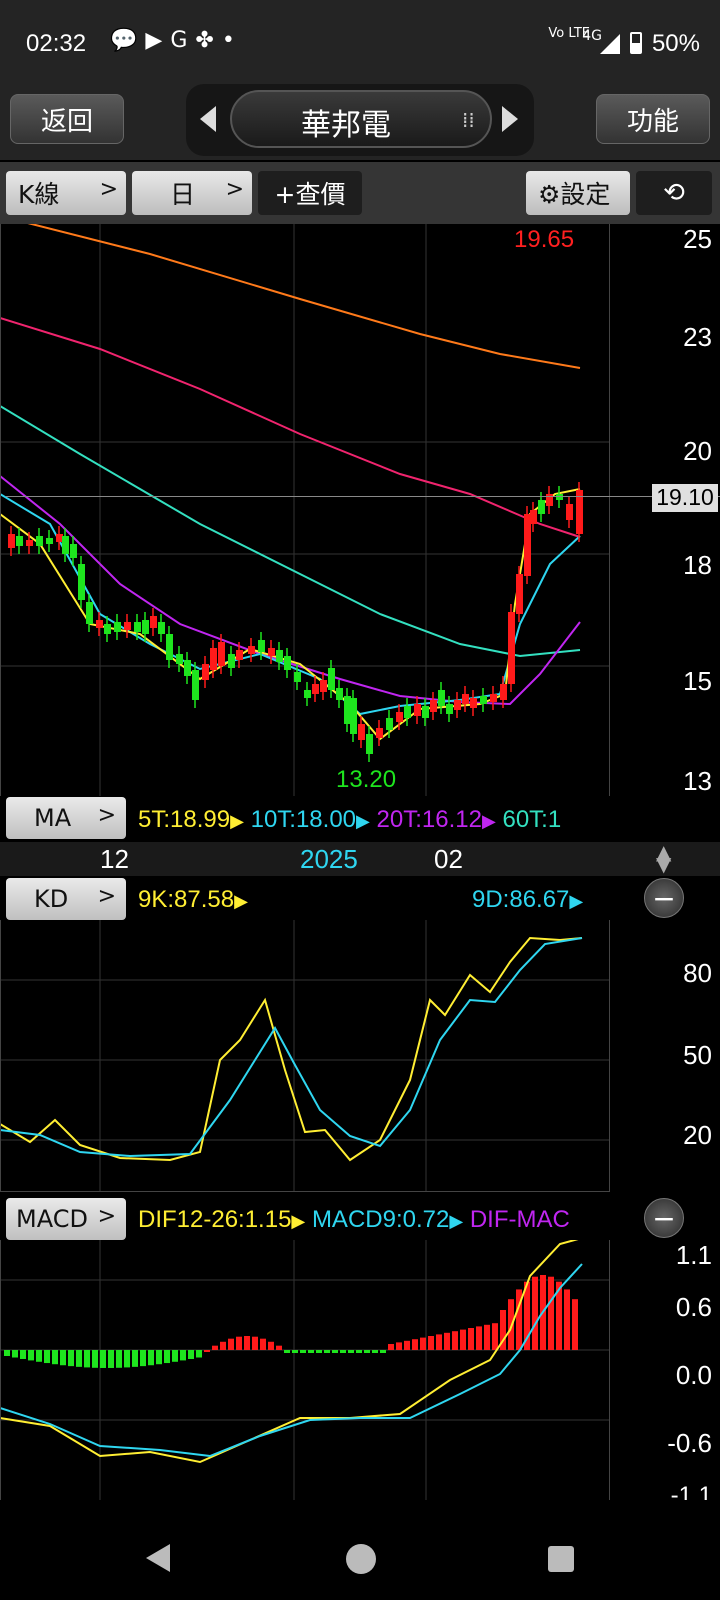  Describe the element at coordinates (653, 119) in the screenshot. I see `function-button: 功能` at that location.